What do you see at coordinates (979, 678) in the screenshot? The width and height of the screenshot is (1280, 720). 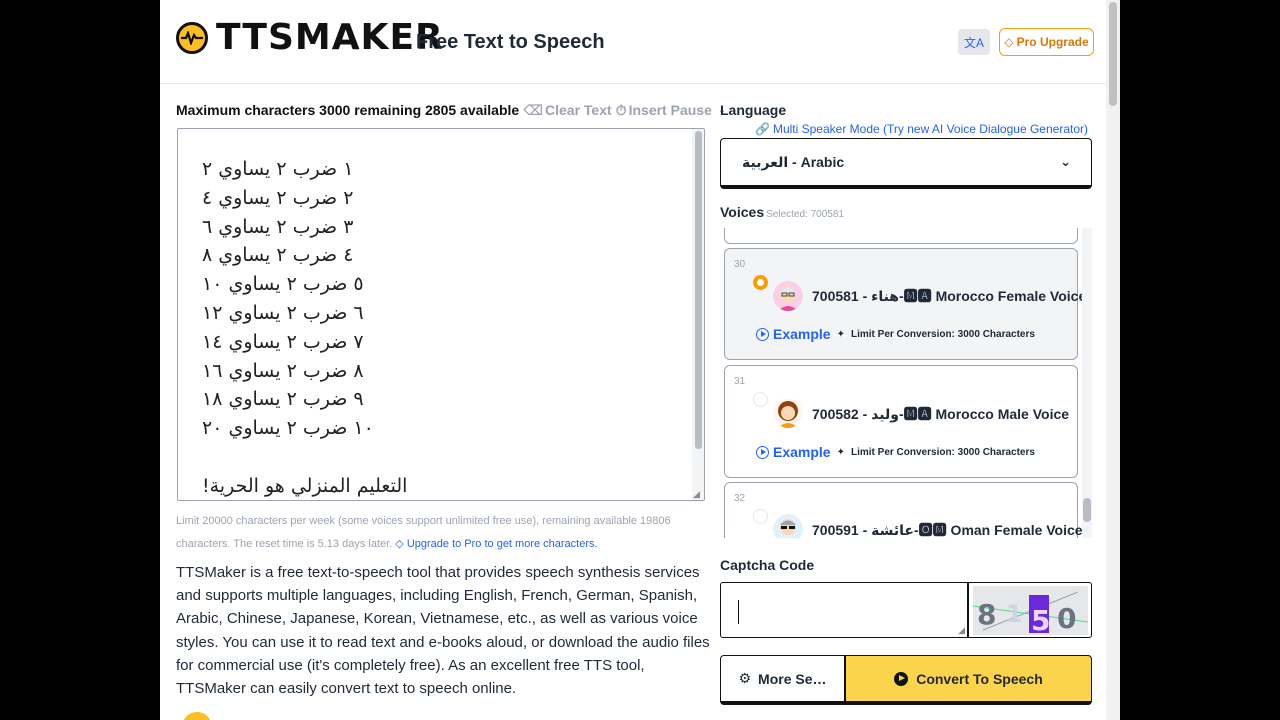 I see `convert-label: Convert To Speech` at bounding box center [979, 678].